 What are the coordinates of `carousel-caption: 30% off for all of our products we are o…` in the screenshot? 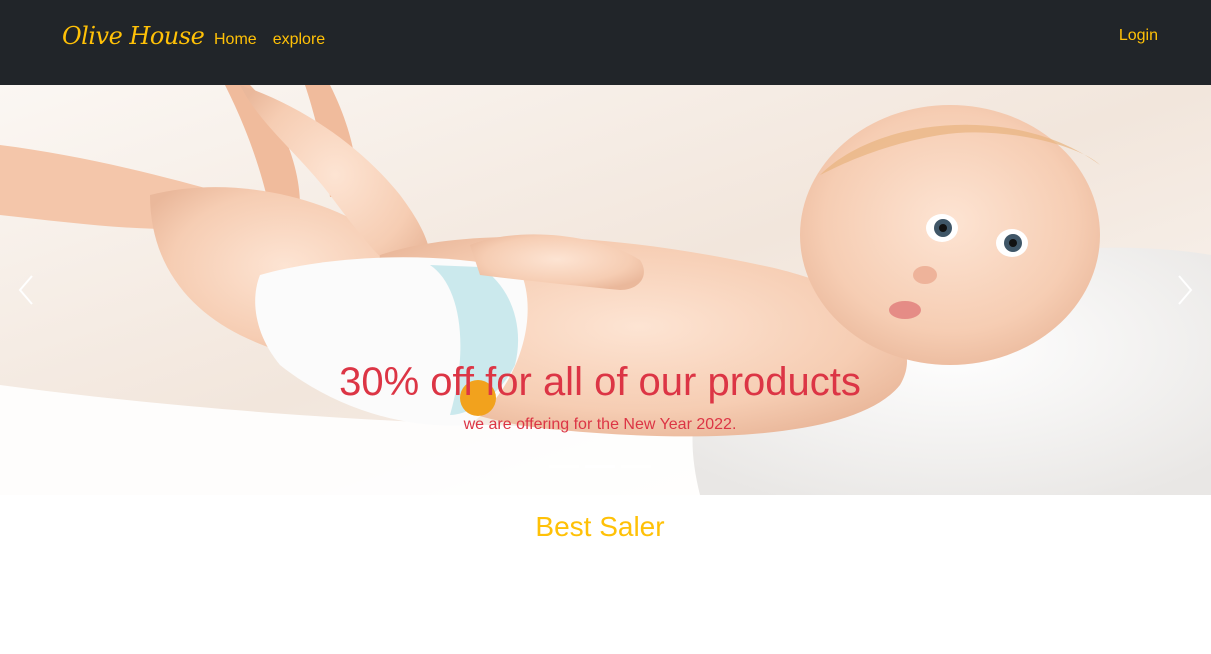 It's located at (600, 396).